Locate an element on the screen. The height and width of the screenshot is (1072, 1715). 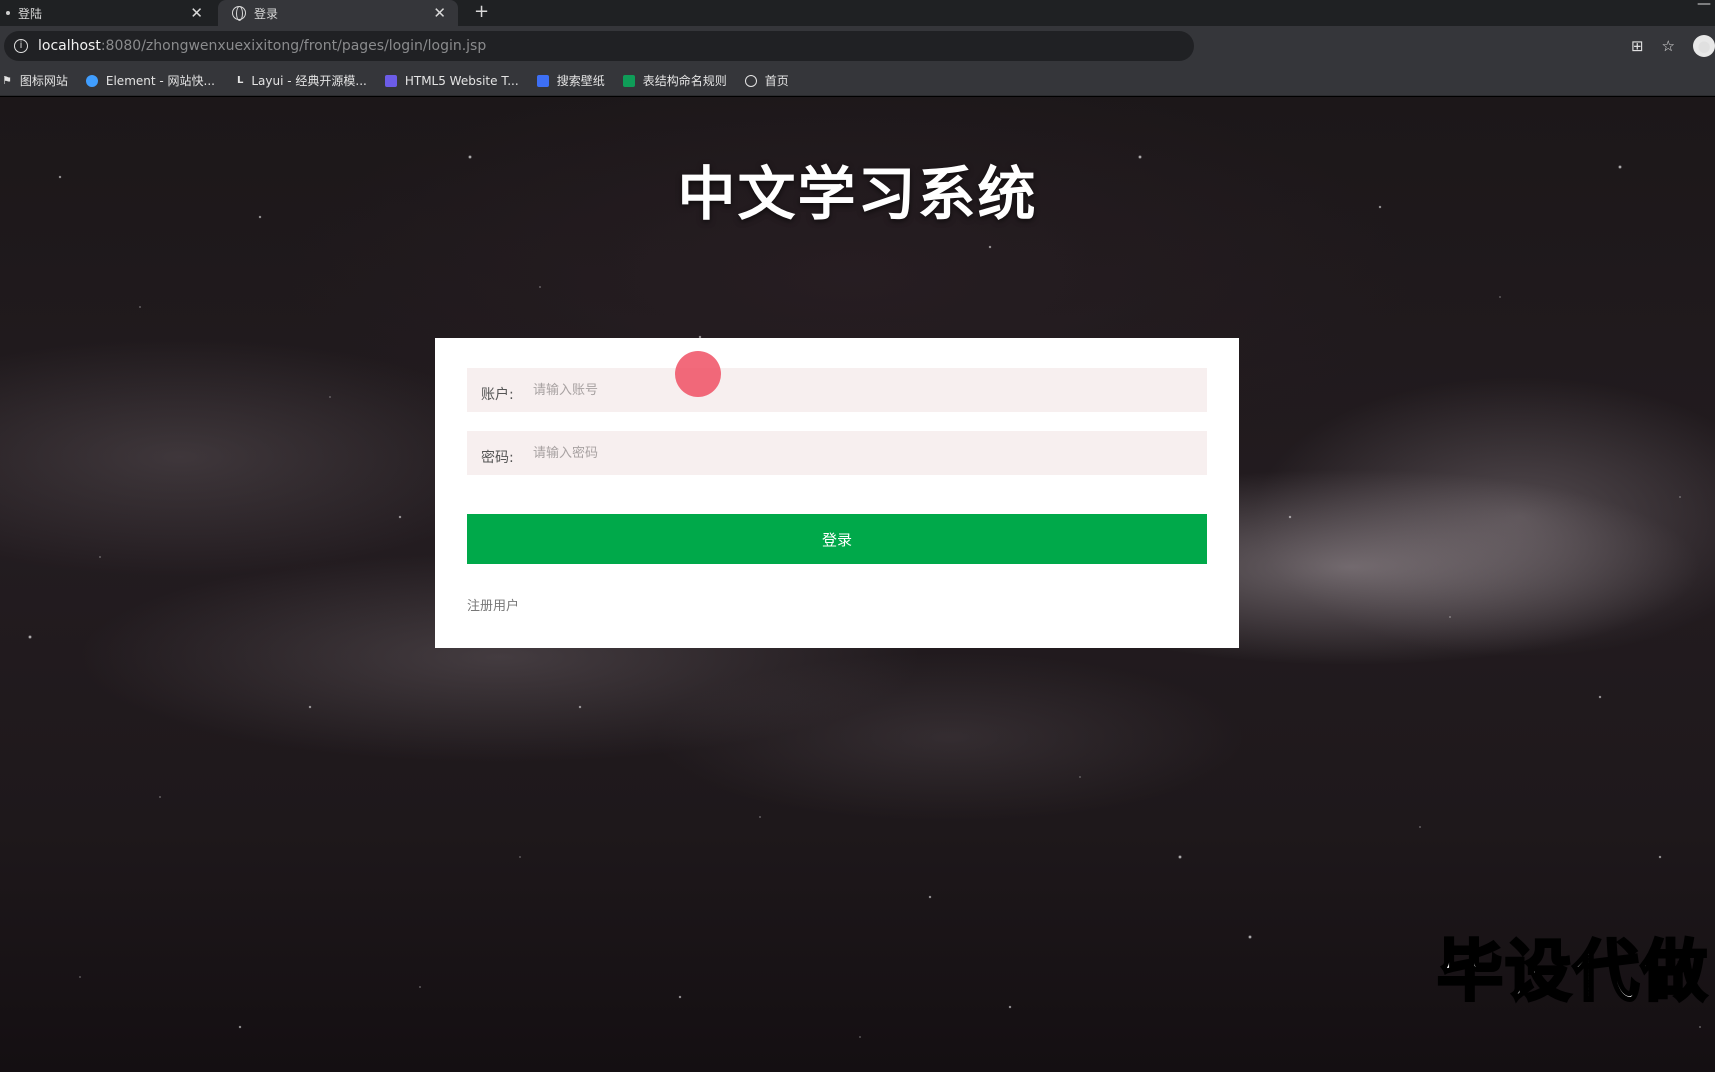
account-label: 账户: is located at coordinates (497, 395).